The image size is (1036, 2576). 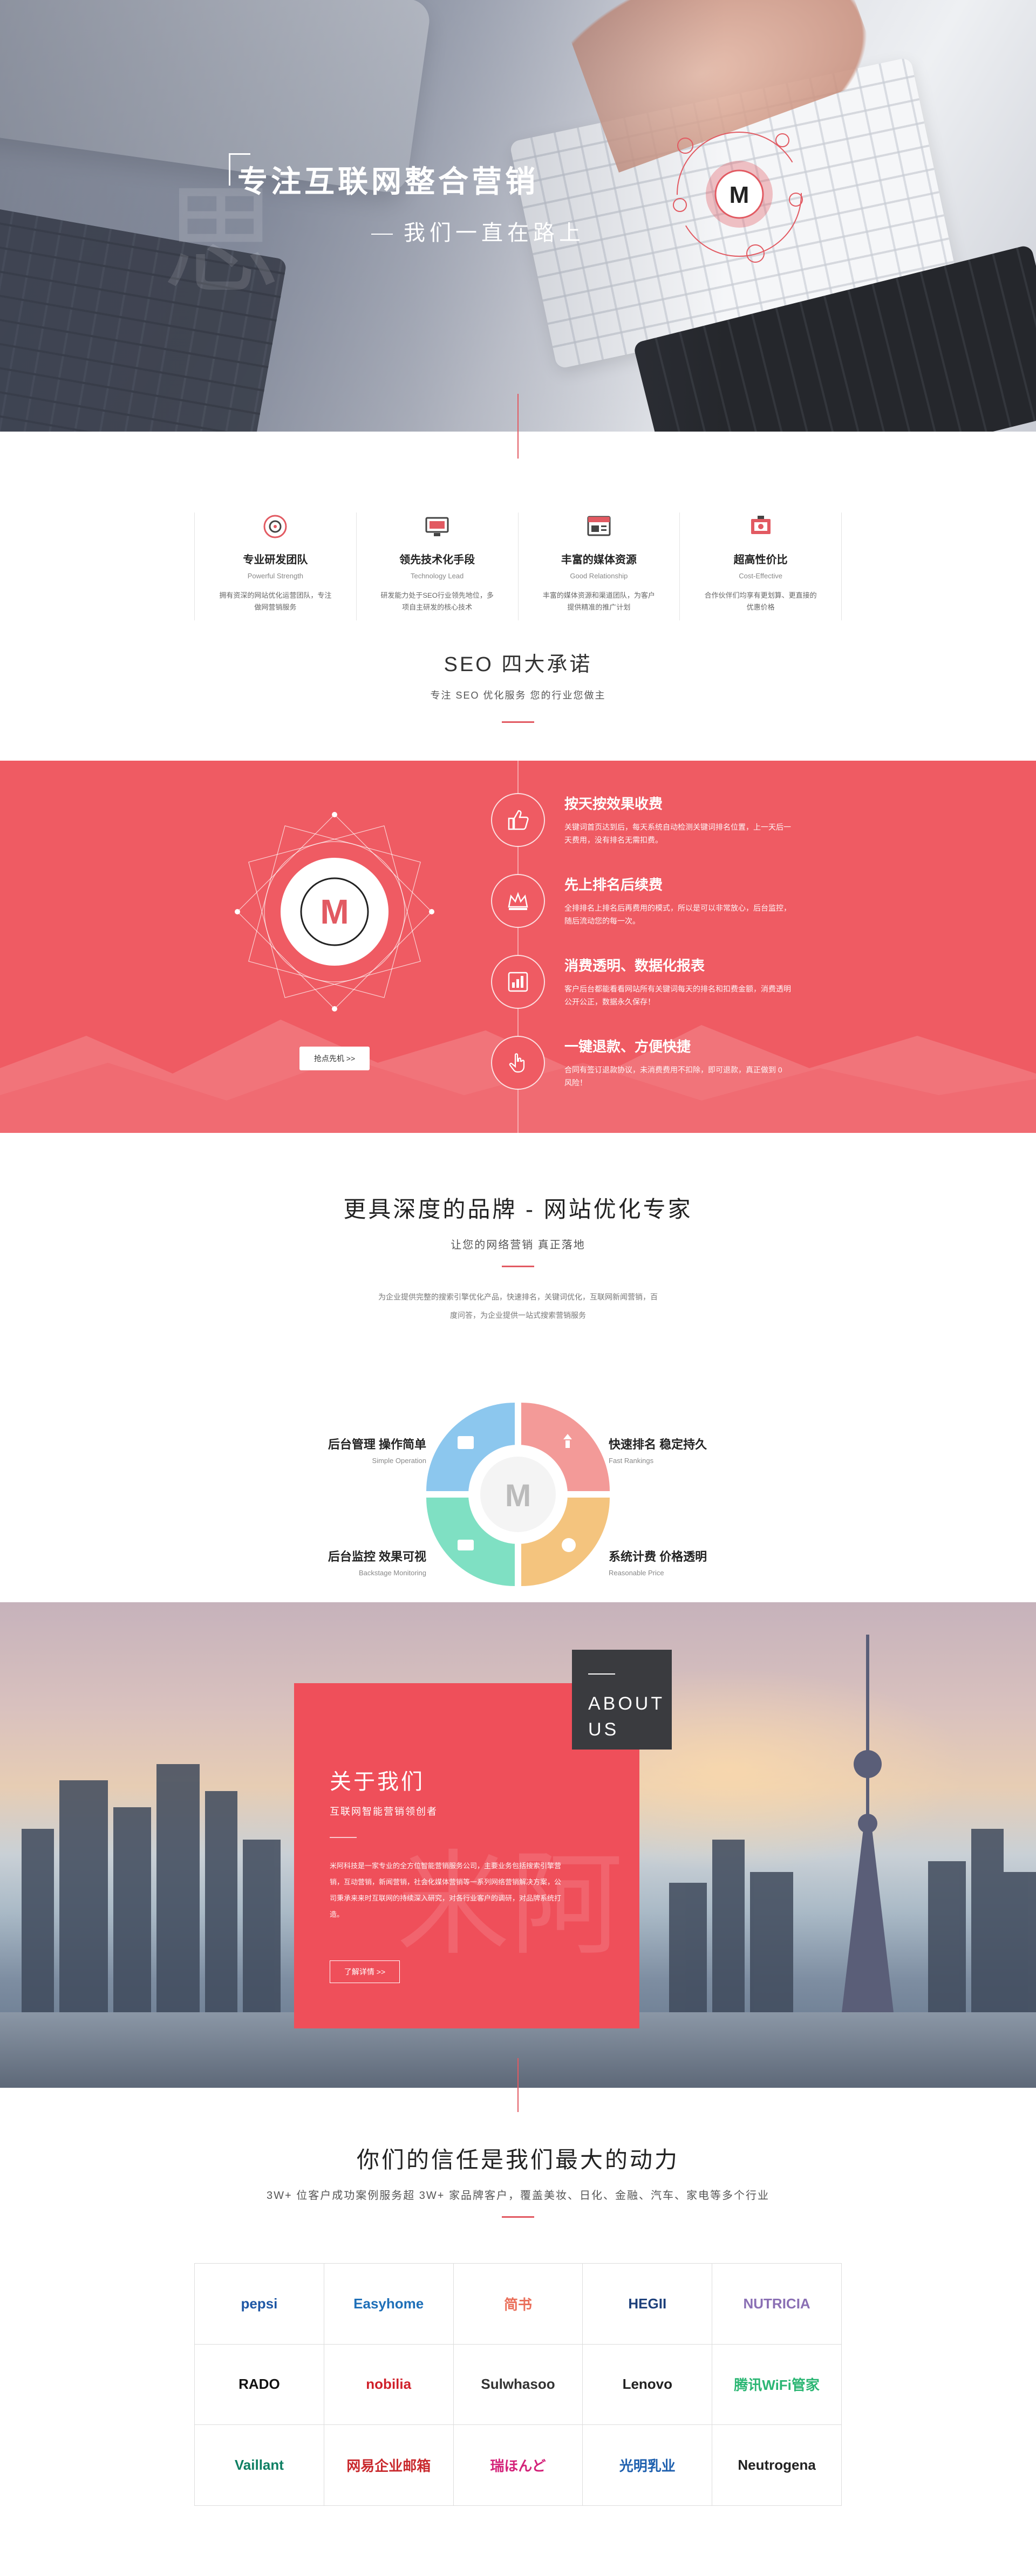 What do you see at coordinates (365, 1971) in the screenshot?
I see `learn-more-button: 了解详情 >>` at bounding box center [365, 1971].